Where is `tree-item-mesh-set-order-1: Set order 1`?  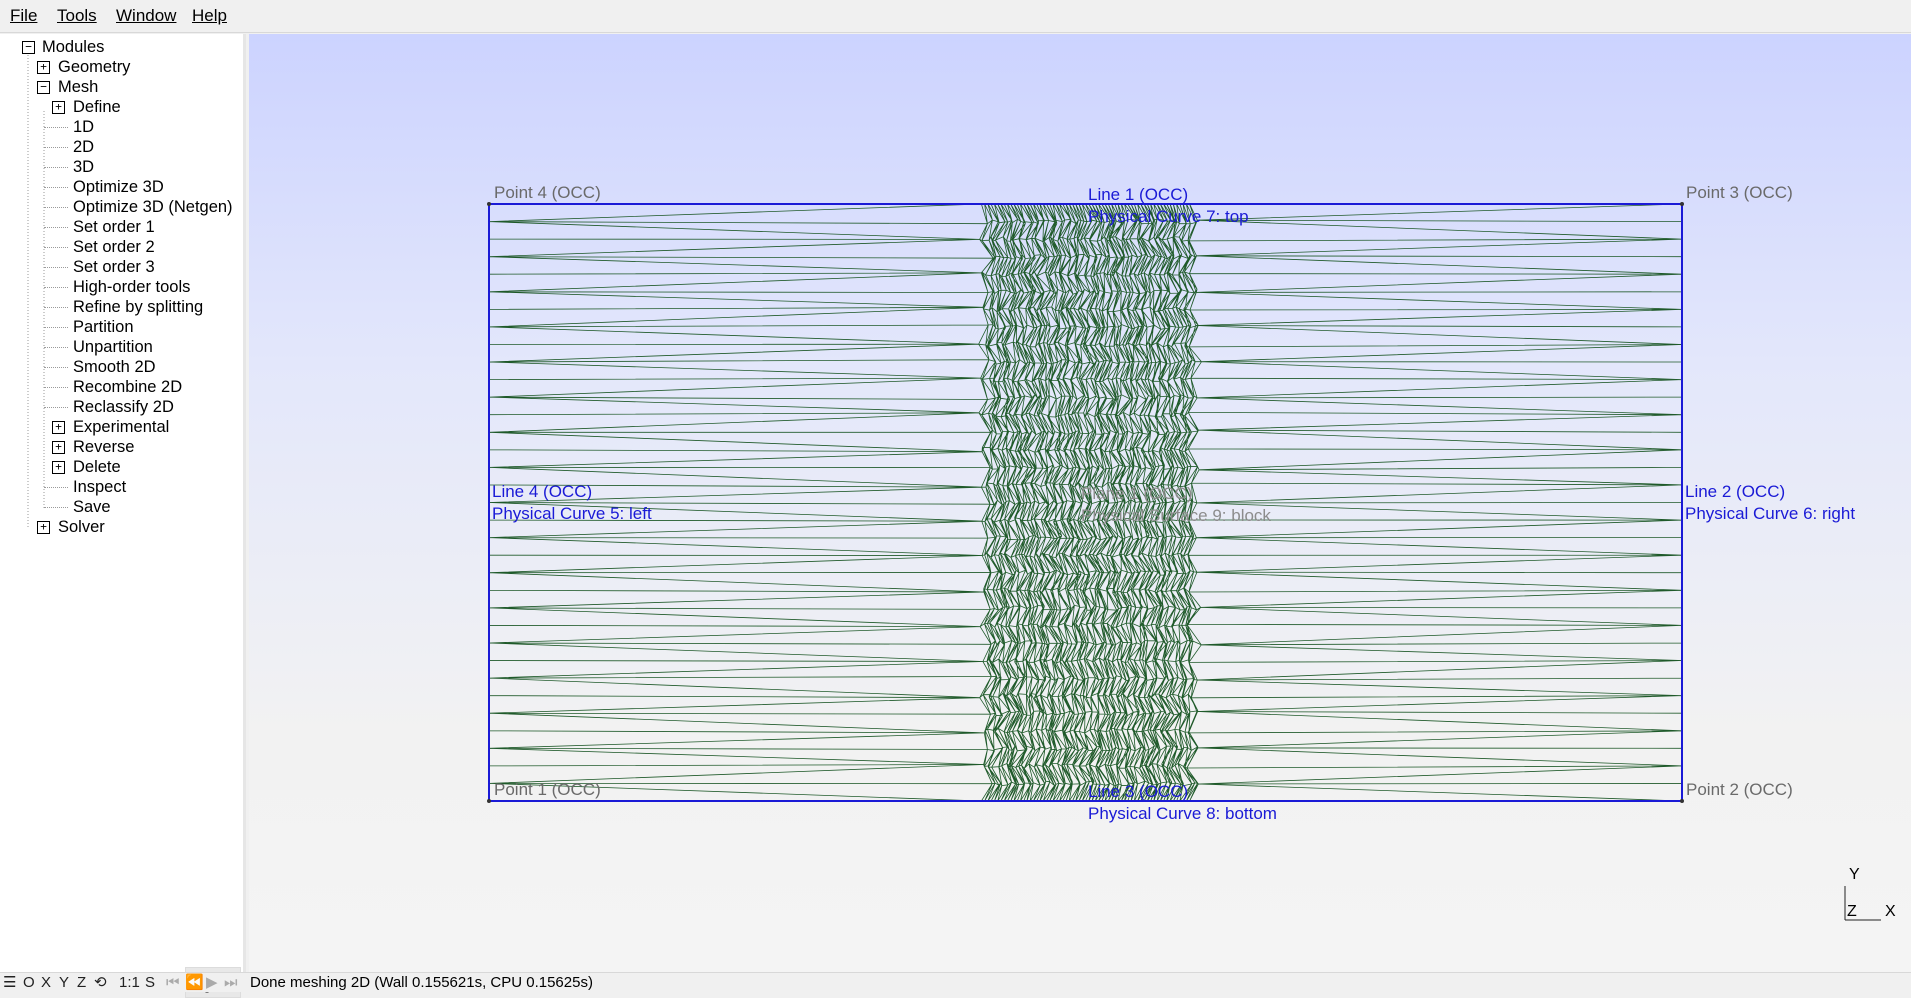 tree-item-mesh-set-order-1: Set order 1 is located at coordinates (114, 227).